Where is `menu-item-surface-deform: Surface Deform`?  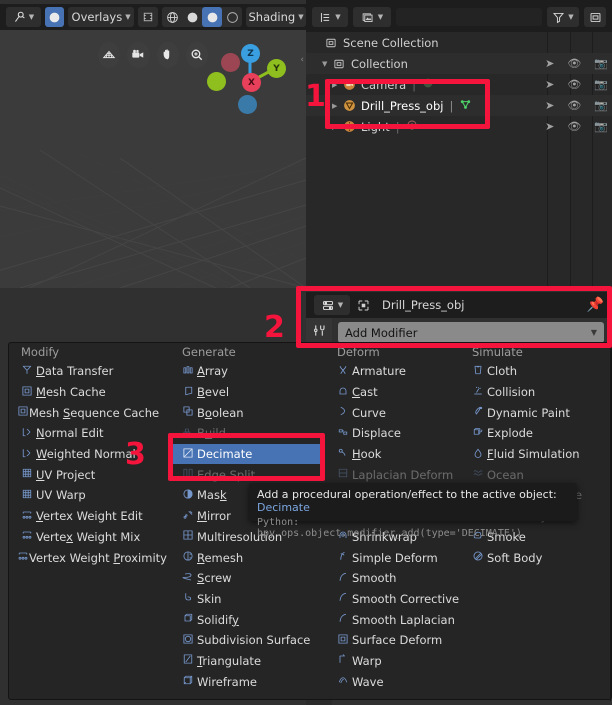 menu-item-surface-deform: Surface Deform is located at coordinates (401, 640).